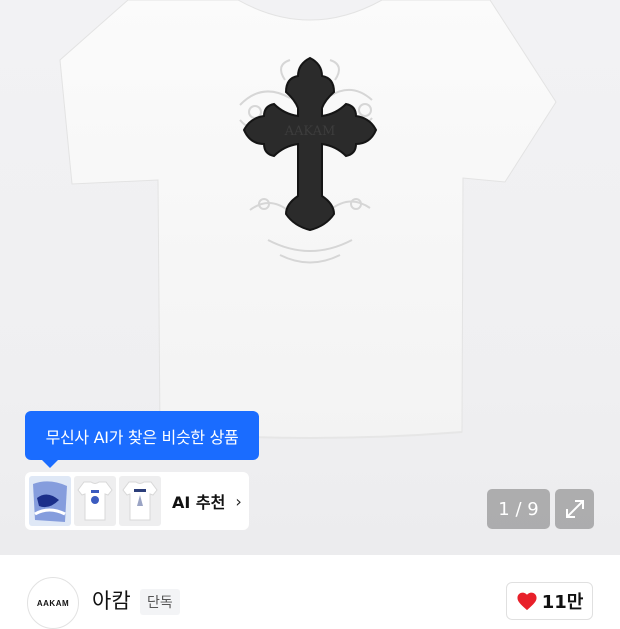  I want to click on ai-recommend-bar: AI 추천 ›, so click(137, 501).